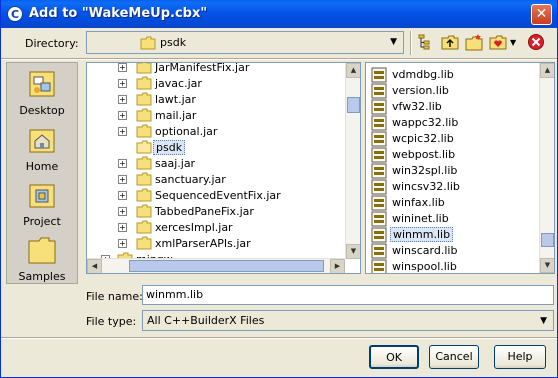 The image size is (558, 378). I want to click on project-icon, so click(42, 196).